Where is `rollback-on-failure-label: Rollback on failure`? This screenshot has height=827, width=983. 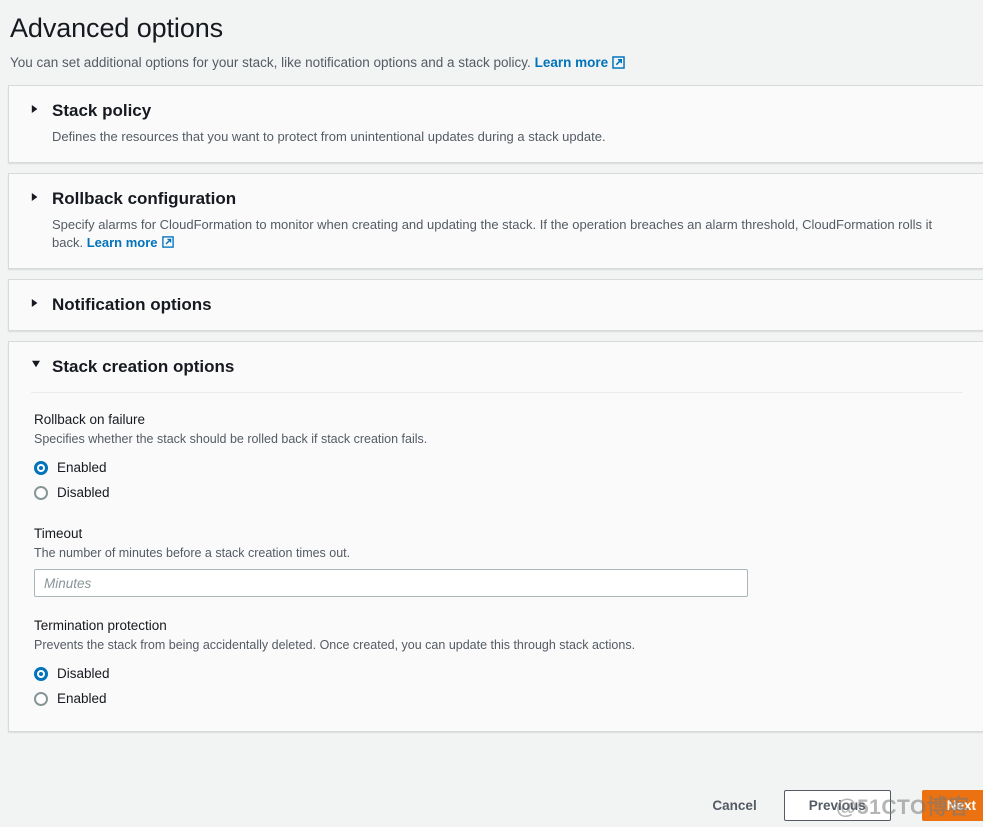
rollback-on-failure-label: Rollback on failure is located at coordinates (90, 419).